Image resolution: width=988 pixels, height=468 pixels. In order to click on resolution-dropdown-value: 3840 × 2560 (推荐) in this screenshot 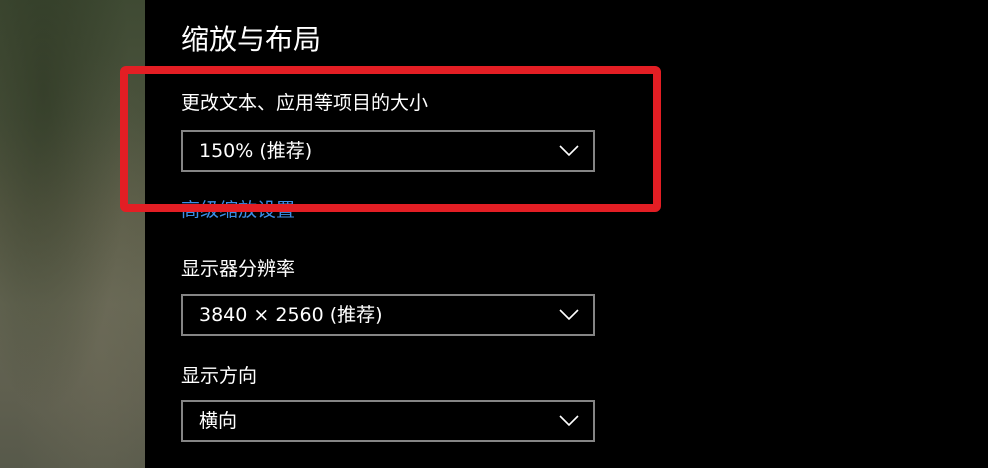, I will do `click(291, 315)`.